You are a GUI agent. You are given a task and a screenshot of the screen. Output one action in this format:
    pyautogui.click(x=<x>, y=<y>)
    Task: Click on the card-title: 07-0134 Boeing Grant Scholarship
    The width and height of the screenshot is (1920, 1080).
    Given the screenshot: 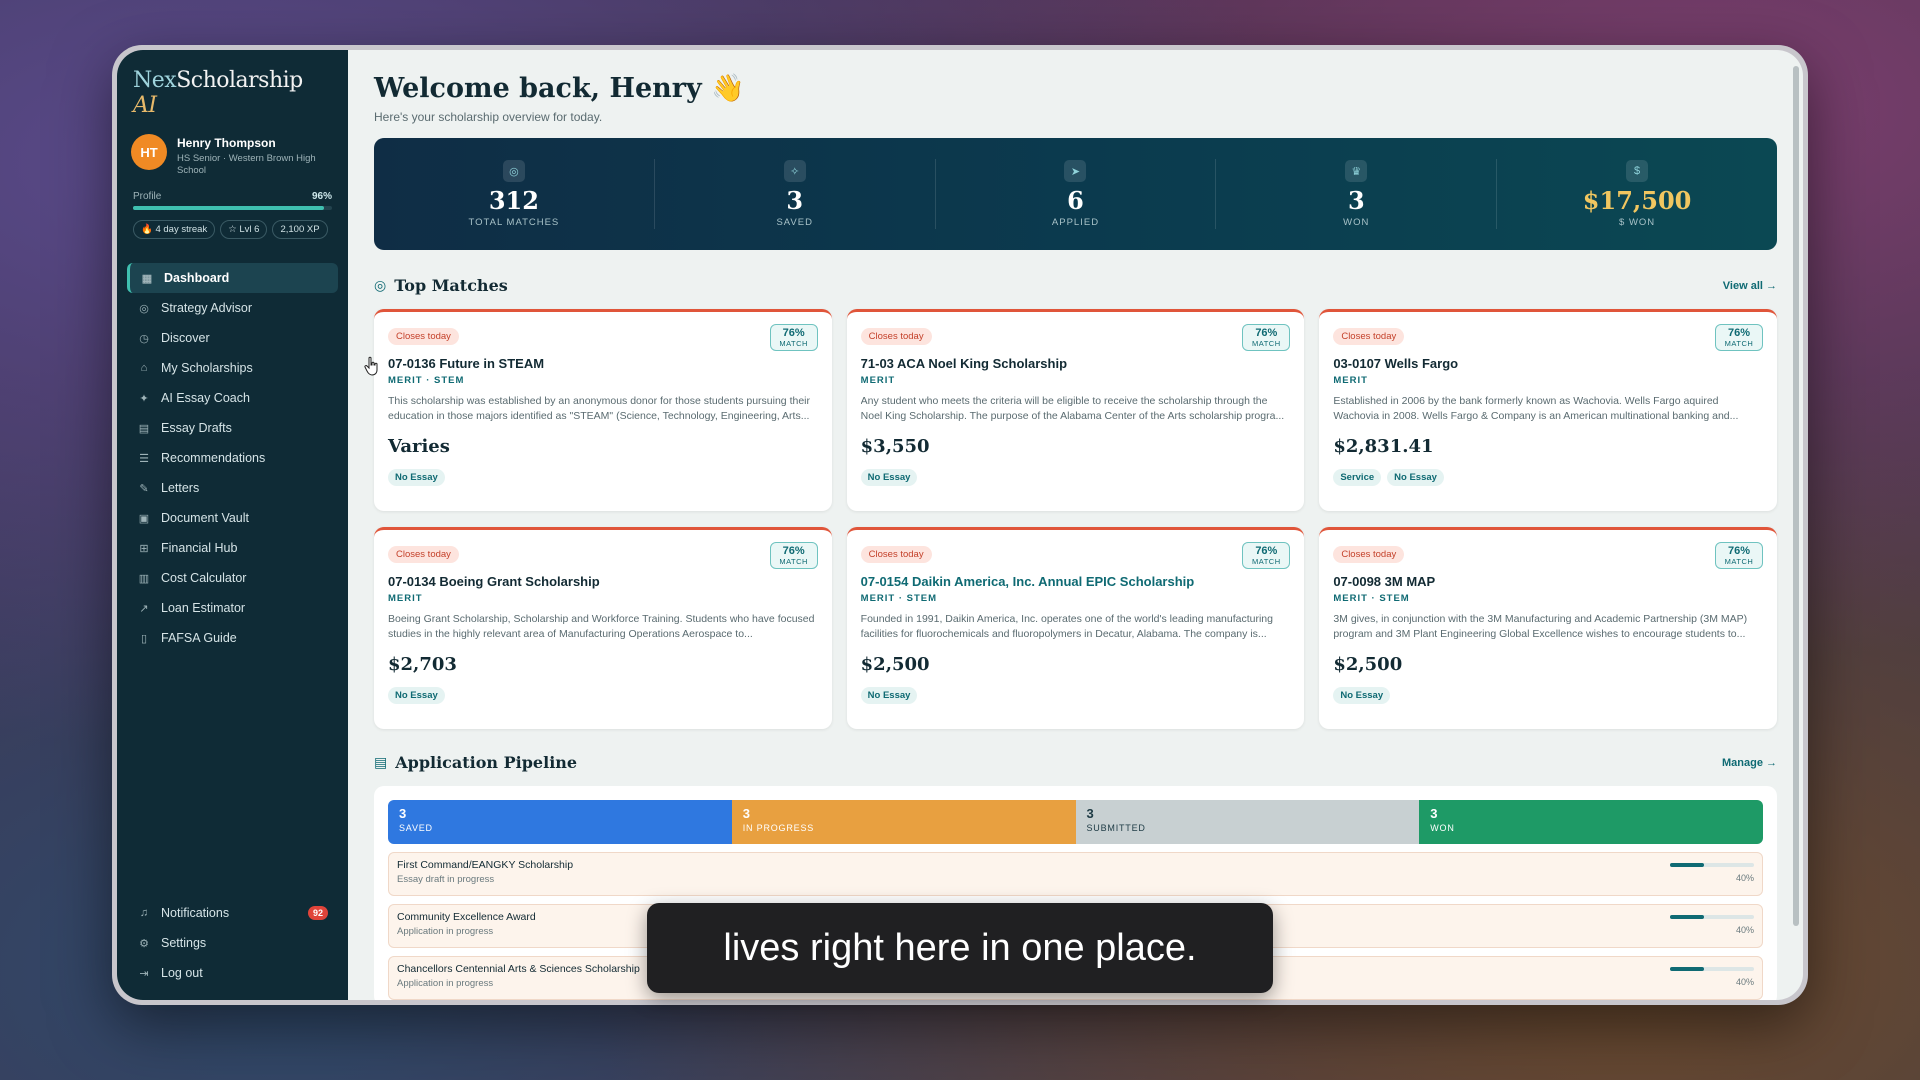 What is the action you would take?
    pyautogui.click(x=603, y=581)
    